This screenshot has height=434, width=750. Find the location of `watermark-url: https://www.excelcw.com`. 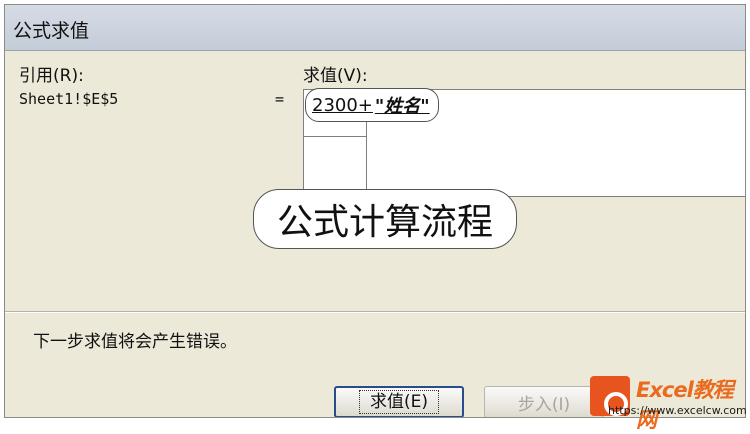

watermark-url: https://www.excelcw.com is located at coordinates (677, 410).